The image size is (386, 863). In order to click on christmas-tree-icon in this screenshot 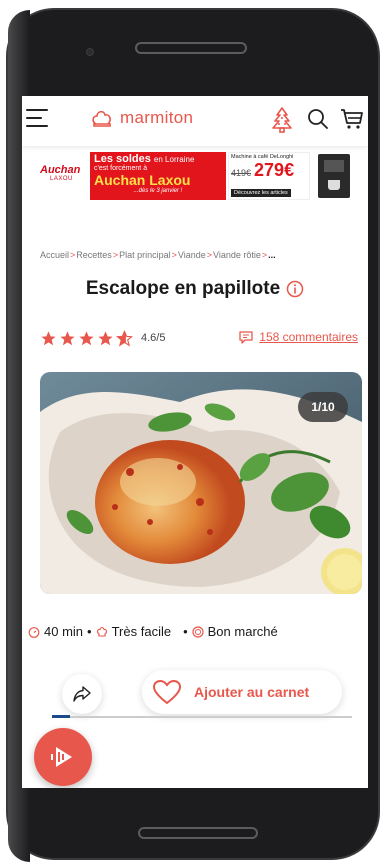, I will do `click(282, 120)`.